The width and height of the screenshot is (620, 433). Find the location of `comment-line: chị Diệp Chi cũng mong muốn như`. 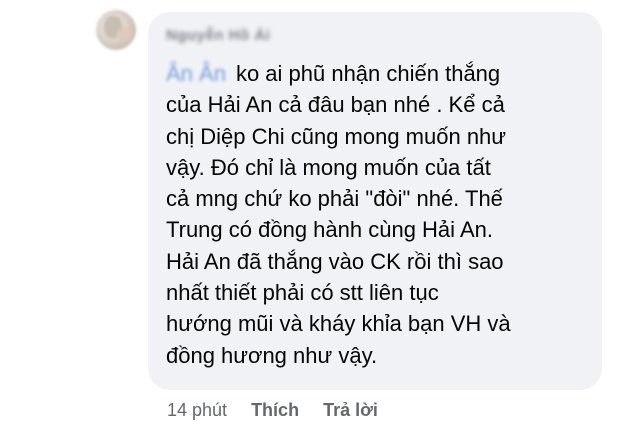

comment-line: chị Diệp Chi cũng mong muốn như is located at coordinates (336, 136).